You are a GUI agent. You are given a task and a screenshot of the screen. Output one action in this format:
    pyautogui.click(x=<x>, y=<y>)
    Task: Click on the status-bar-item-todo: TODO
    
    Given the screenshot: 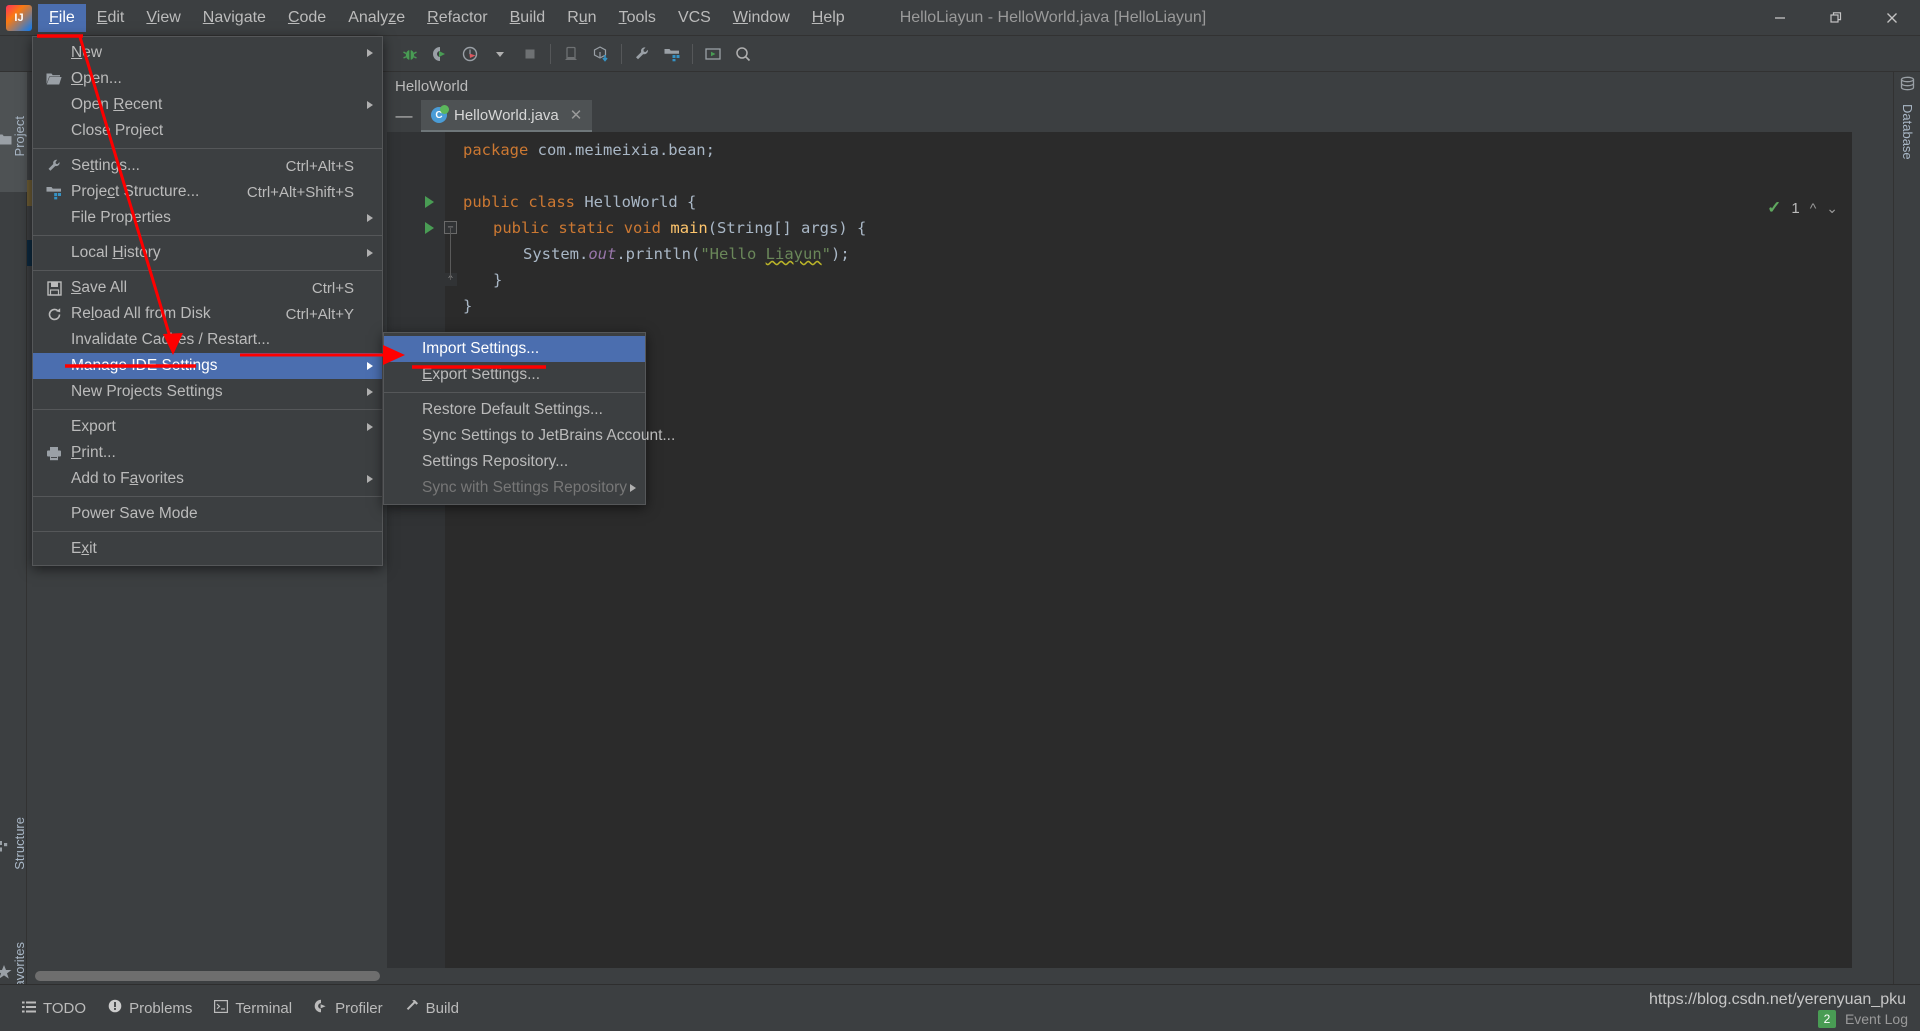 What is the action you would take?
    pyautogui.click(x=54, y=1008)
    